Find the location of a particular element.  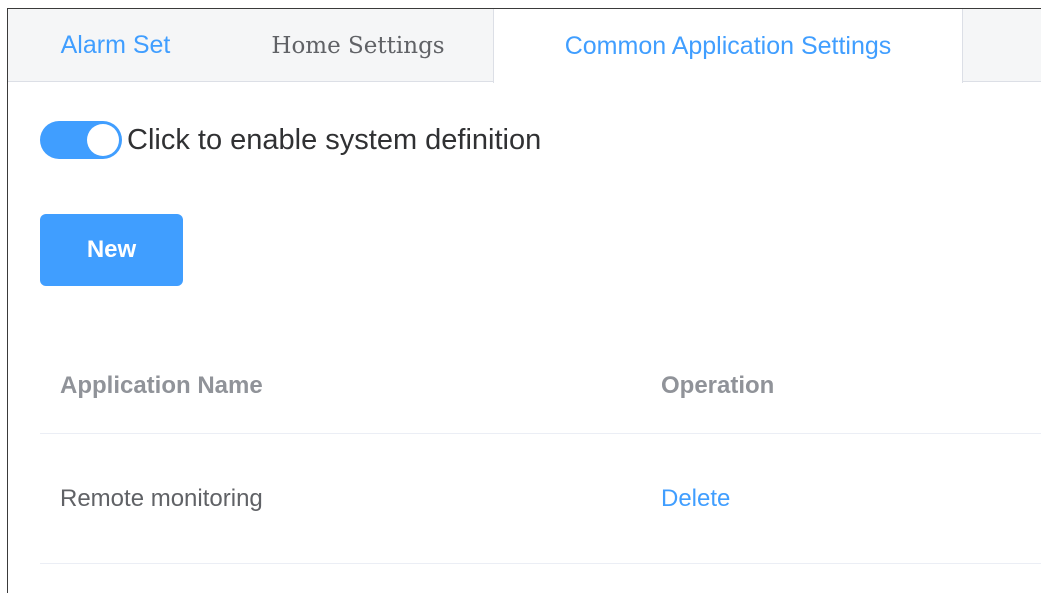

tab-alarm-set: Alarm Set is located at coordinates (115, 45).